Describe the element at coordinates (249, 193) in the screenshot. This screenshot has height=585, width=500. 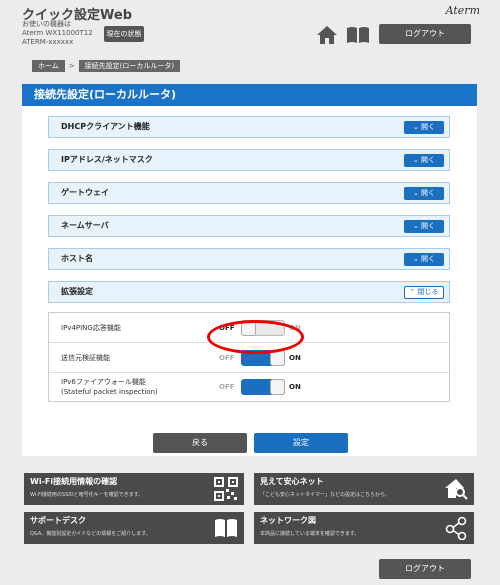
I see `section-gateway: ゲートウェイ ⌄ 開く` at that location.